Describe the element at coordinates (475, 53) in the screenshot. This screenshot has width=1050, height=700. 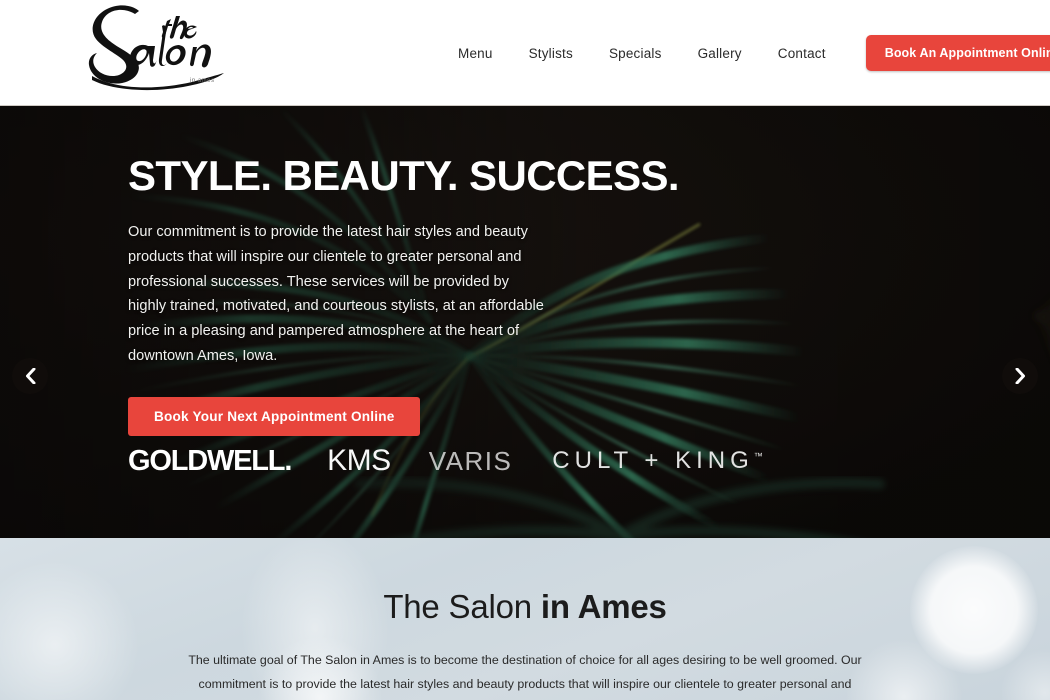
I see `nav-item-menu: Menu` at that location.